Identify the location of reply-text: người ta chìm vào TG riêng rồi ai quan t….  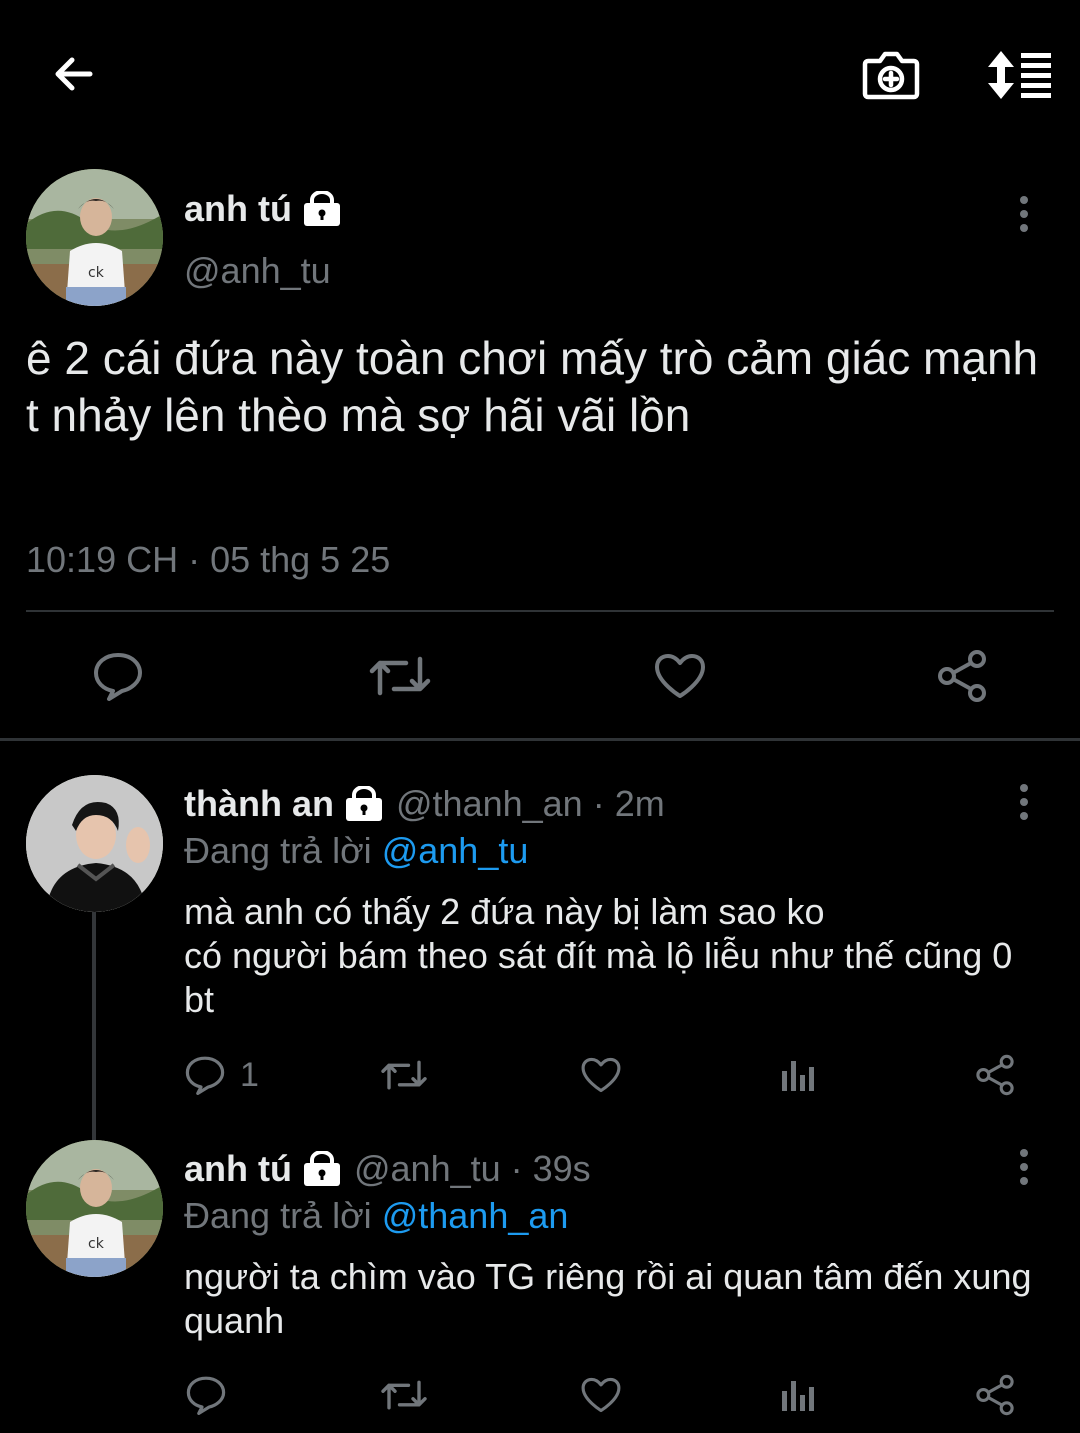
(608, 1298).